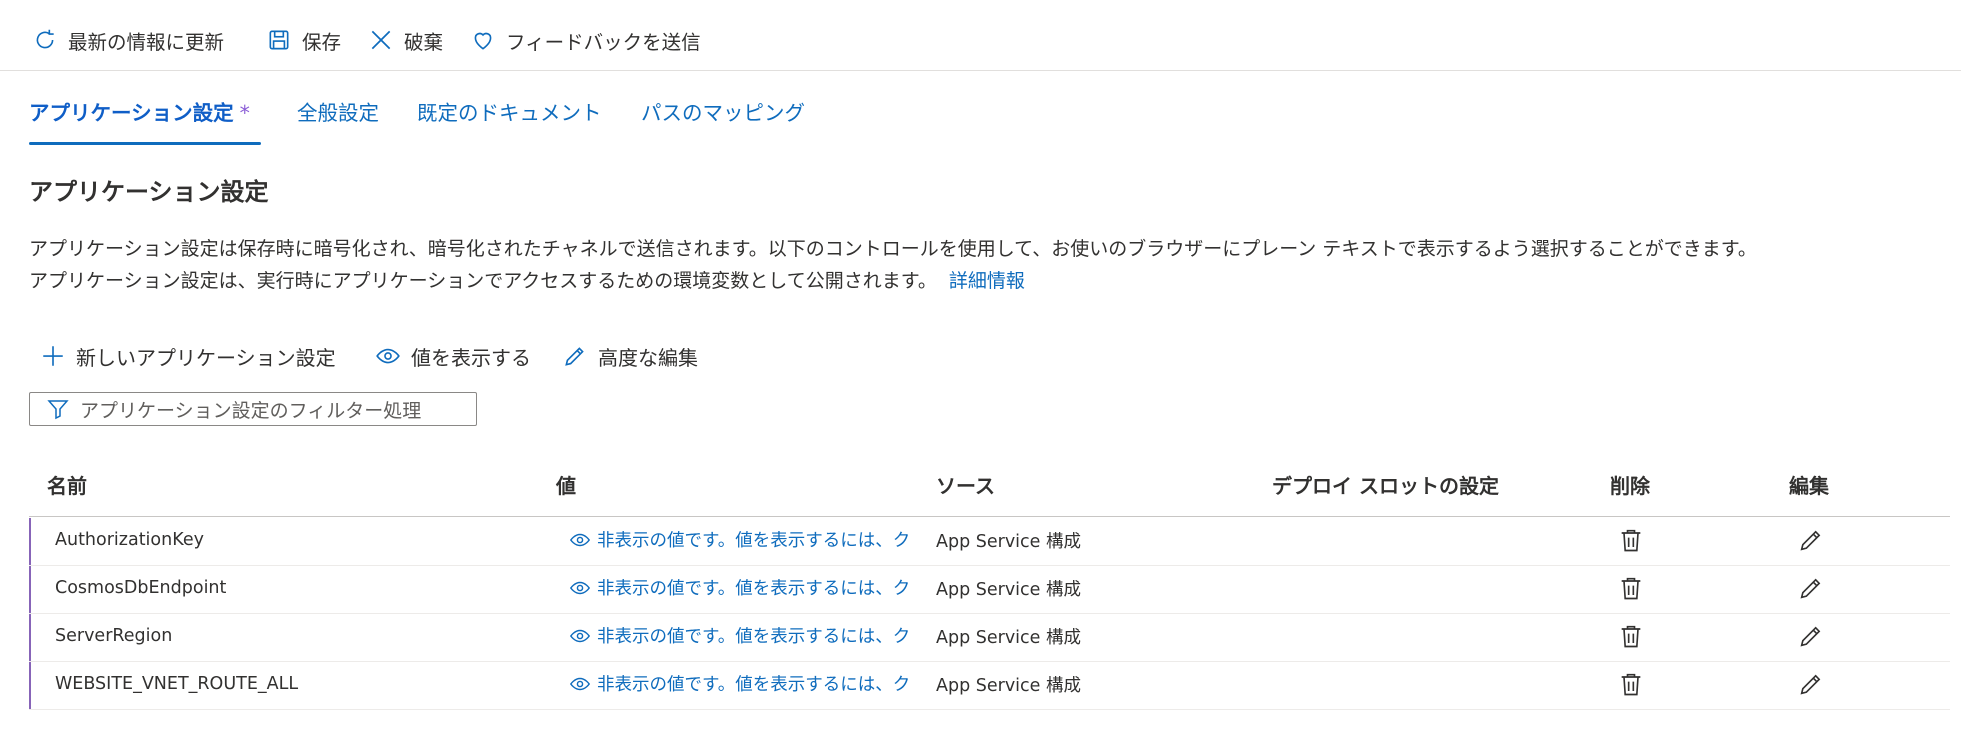 The height and width of the screenshot is (732, 1961). What do you see at coordinates (965, 484) in the screenshot?
I see `column-header-source: ソース` at bounding box center [965, 484].